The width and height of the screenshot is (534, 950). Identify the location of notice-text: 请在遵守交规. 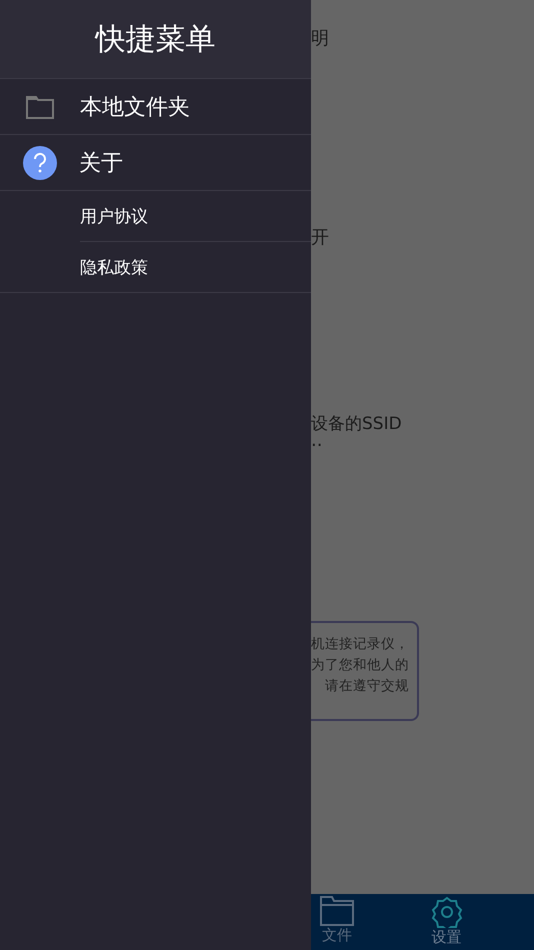
(367, 686).